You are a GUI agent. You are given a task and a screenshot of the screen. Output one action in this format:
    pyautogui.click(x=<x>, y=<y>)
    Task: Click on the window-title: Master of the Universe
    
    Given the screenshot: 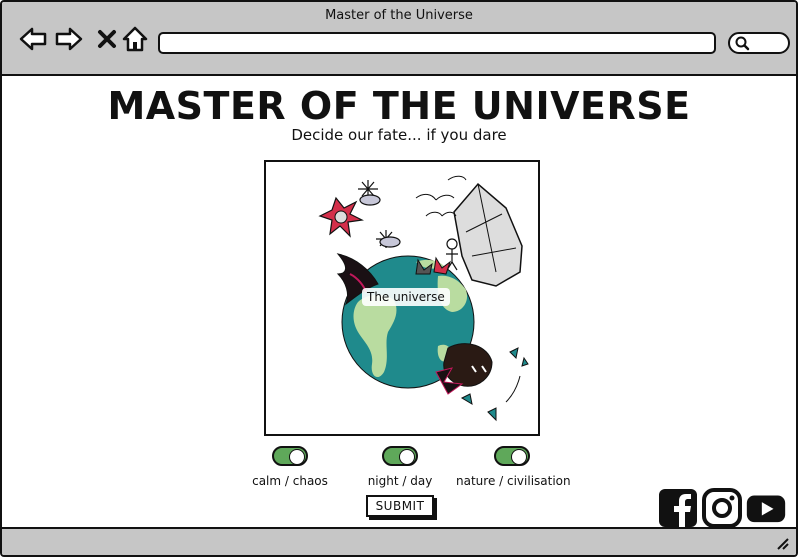 What is the action you would take?
    pyautogui.click(x=399, y=15)
    